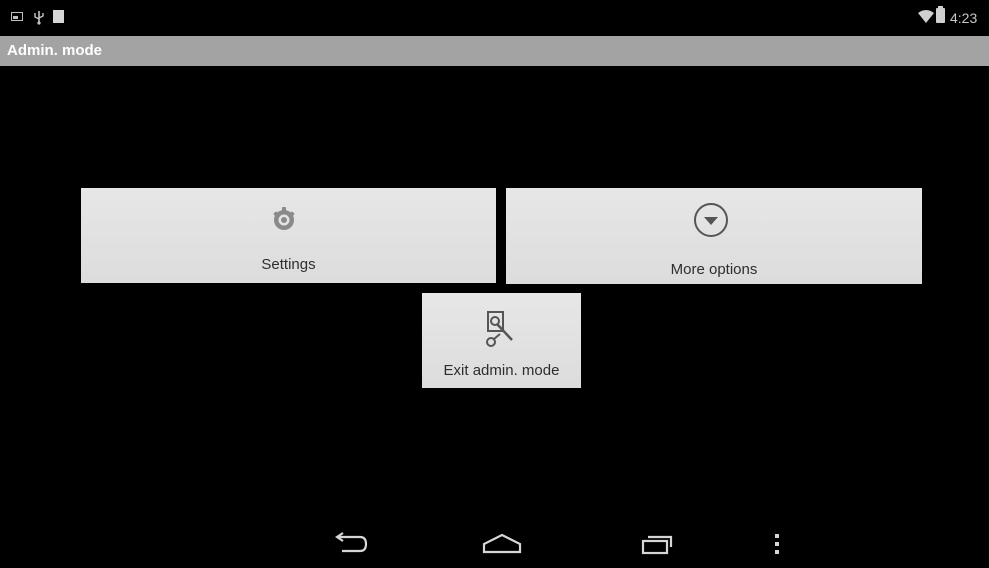 This screenshot has width=989, height=568. Describe the element at coordinates (499, 329) in the screenshot. I see `wrench-icon` at that location.